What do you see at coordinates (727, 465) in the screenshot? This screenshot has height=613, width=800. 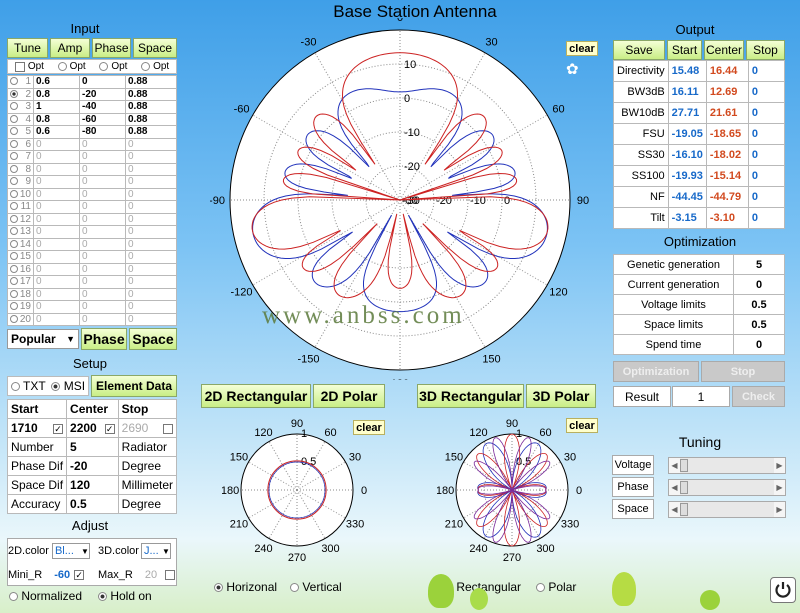 I see `voltage-slider: ◀ ▶` at bounding box center [727, 465].